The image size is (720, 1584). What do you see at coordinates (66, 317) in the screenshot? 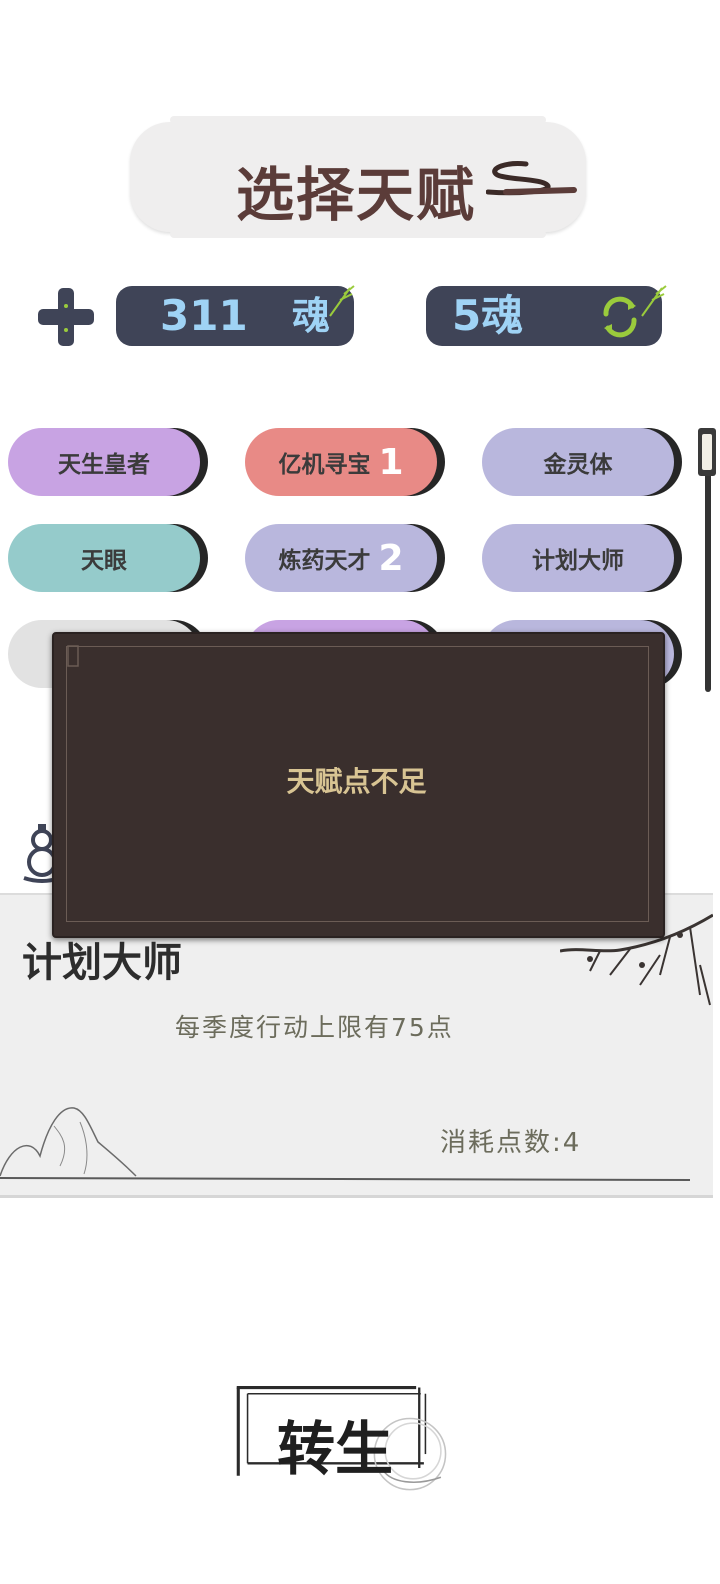
I see `add-currency-icon` at bounding box center [66, 317].